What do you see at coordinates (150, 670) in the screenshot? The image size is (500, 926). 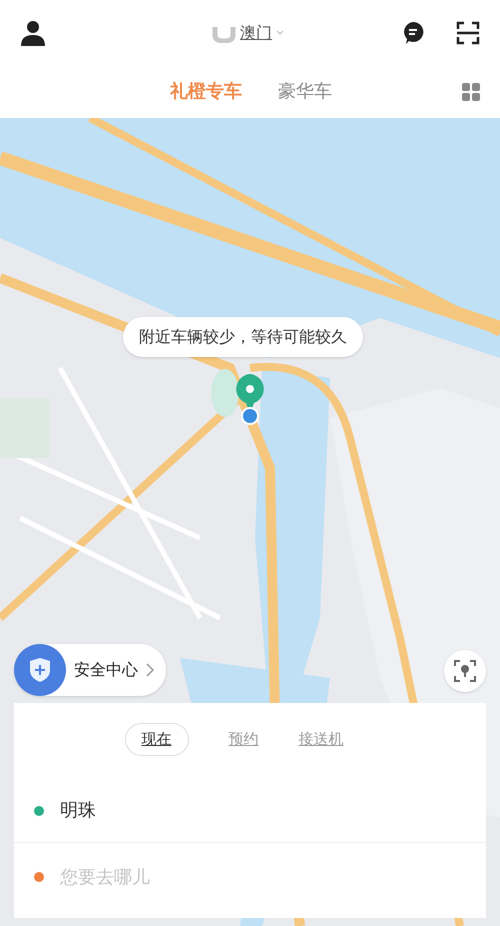 I see `chevron-right-icon` at bounding box center [150, 670].